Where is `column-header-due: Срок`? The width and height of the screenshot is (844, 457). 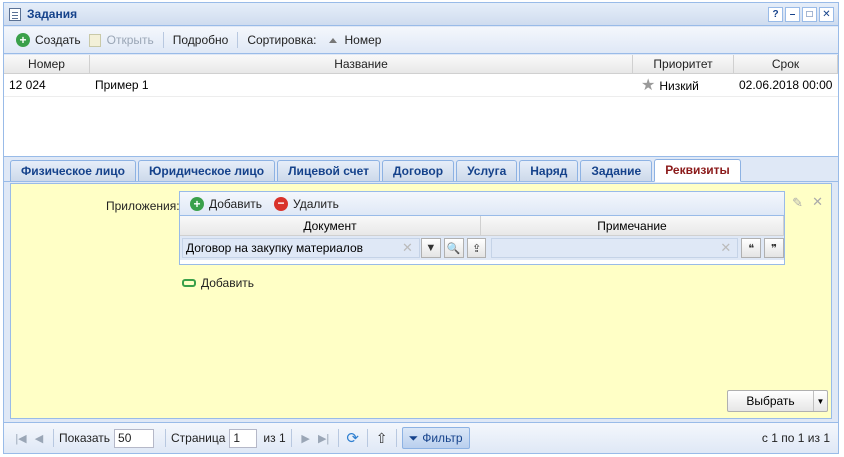
column-header-due: Срок is located at coordinates (786, 64).